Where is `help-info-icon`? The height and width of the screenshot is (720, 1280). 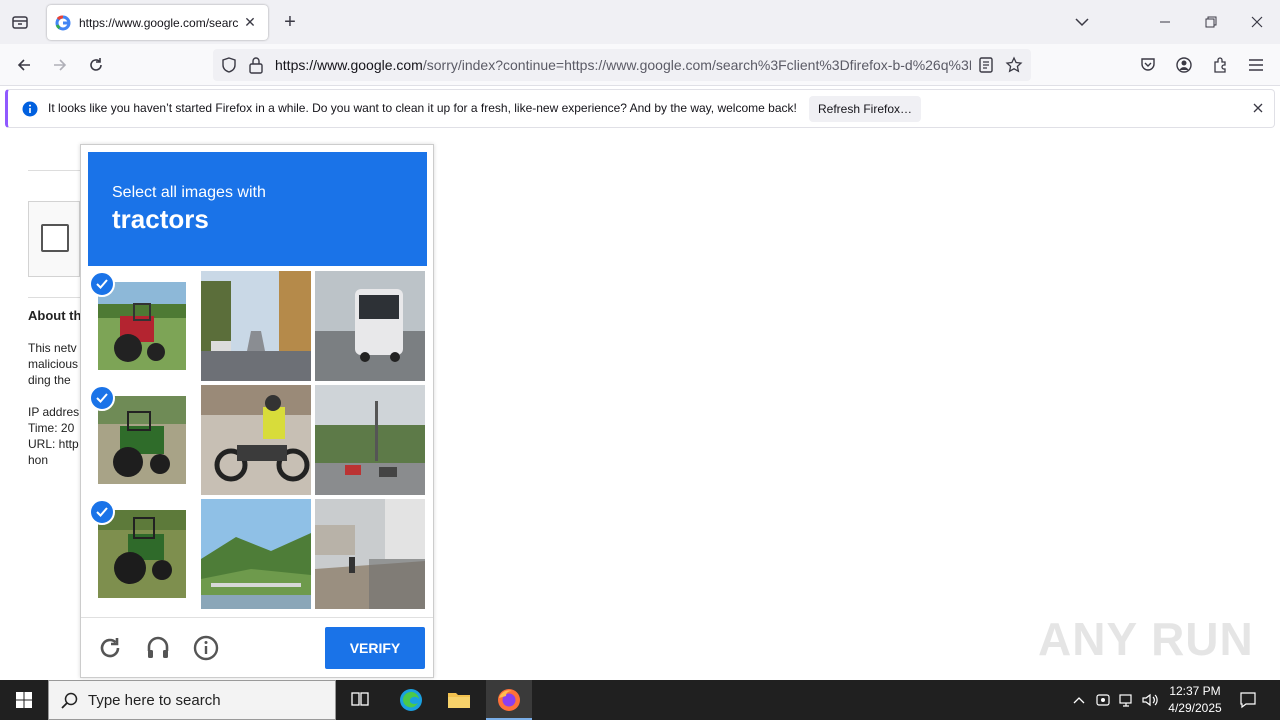
help-info-icon is located at coordinates (206, 650).